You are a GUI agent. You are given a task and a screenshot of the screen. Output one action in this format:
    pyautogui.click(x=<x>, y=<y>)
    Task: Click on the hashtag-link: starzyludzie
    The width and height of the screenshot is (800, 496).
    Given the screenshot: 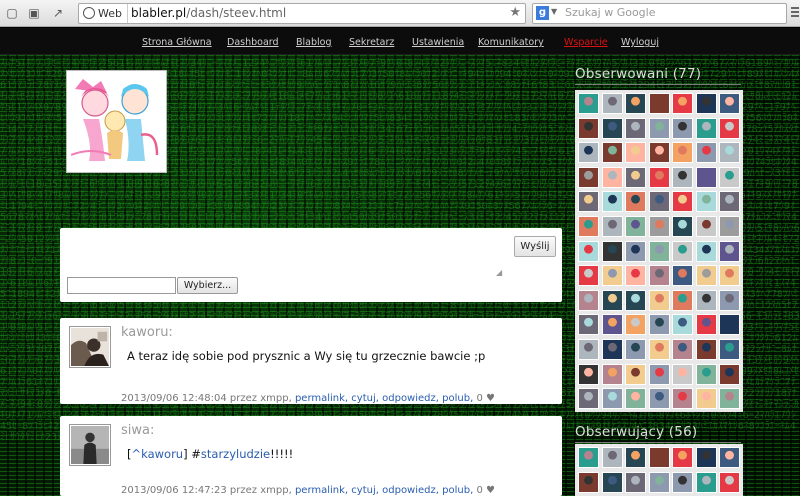 What is the action you would take?
    pyautogui.click(x=235, y=454)
    